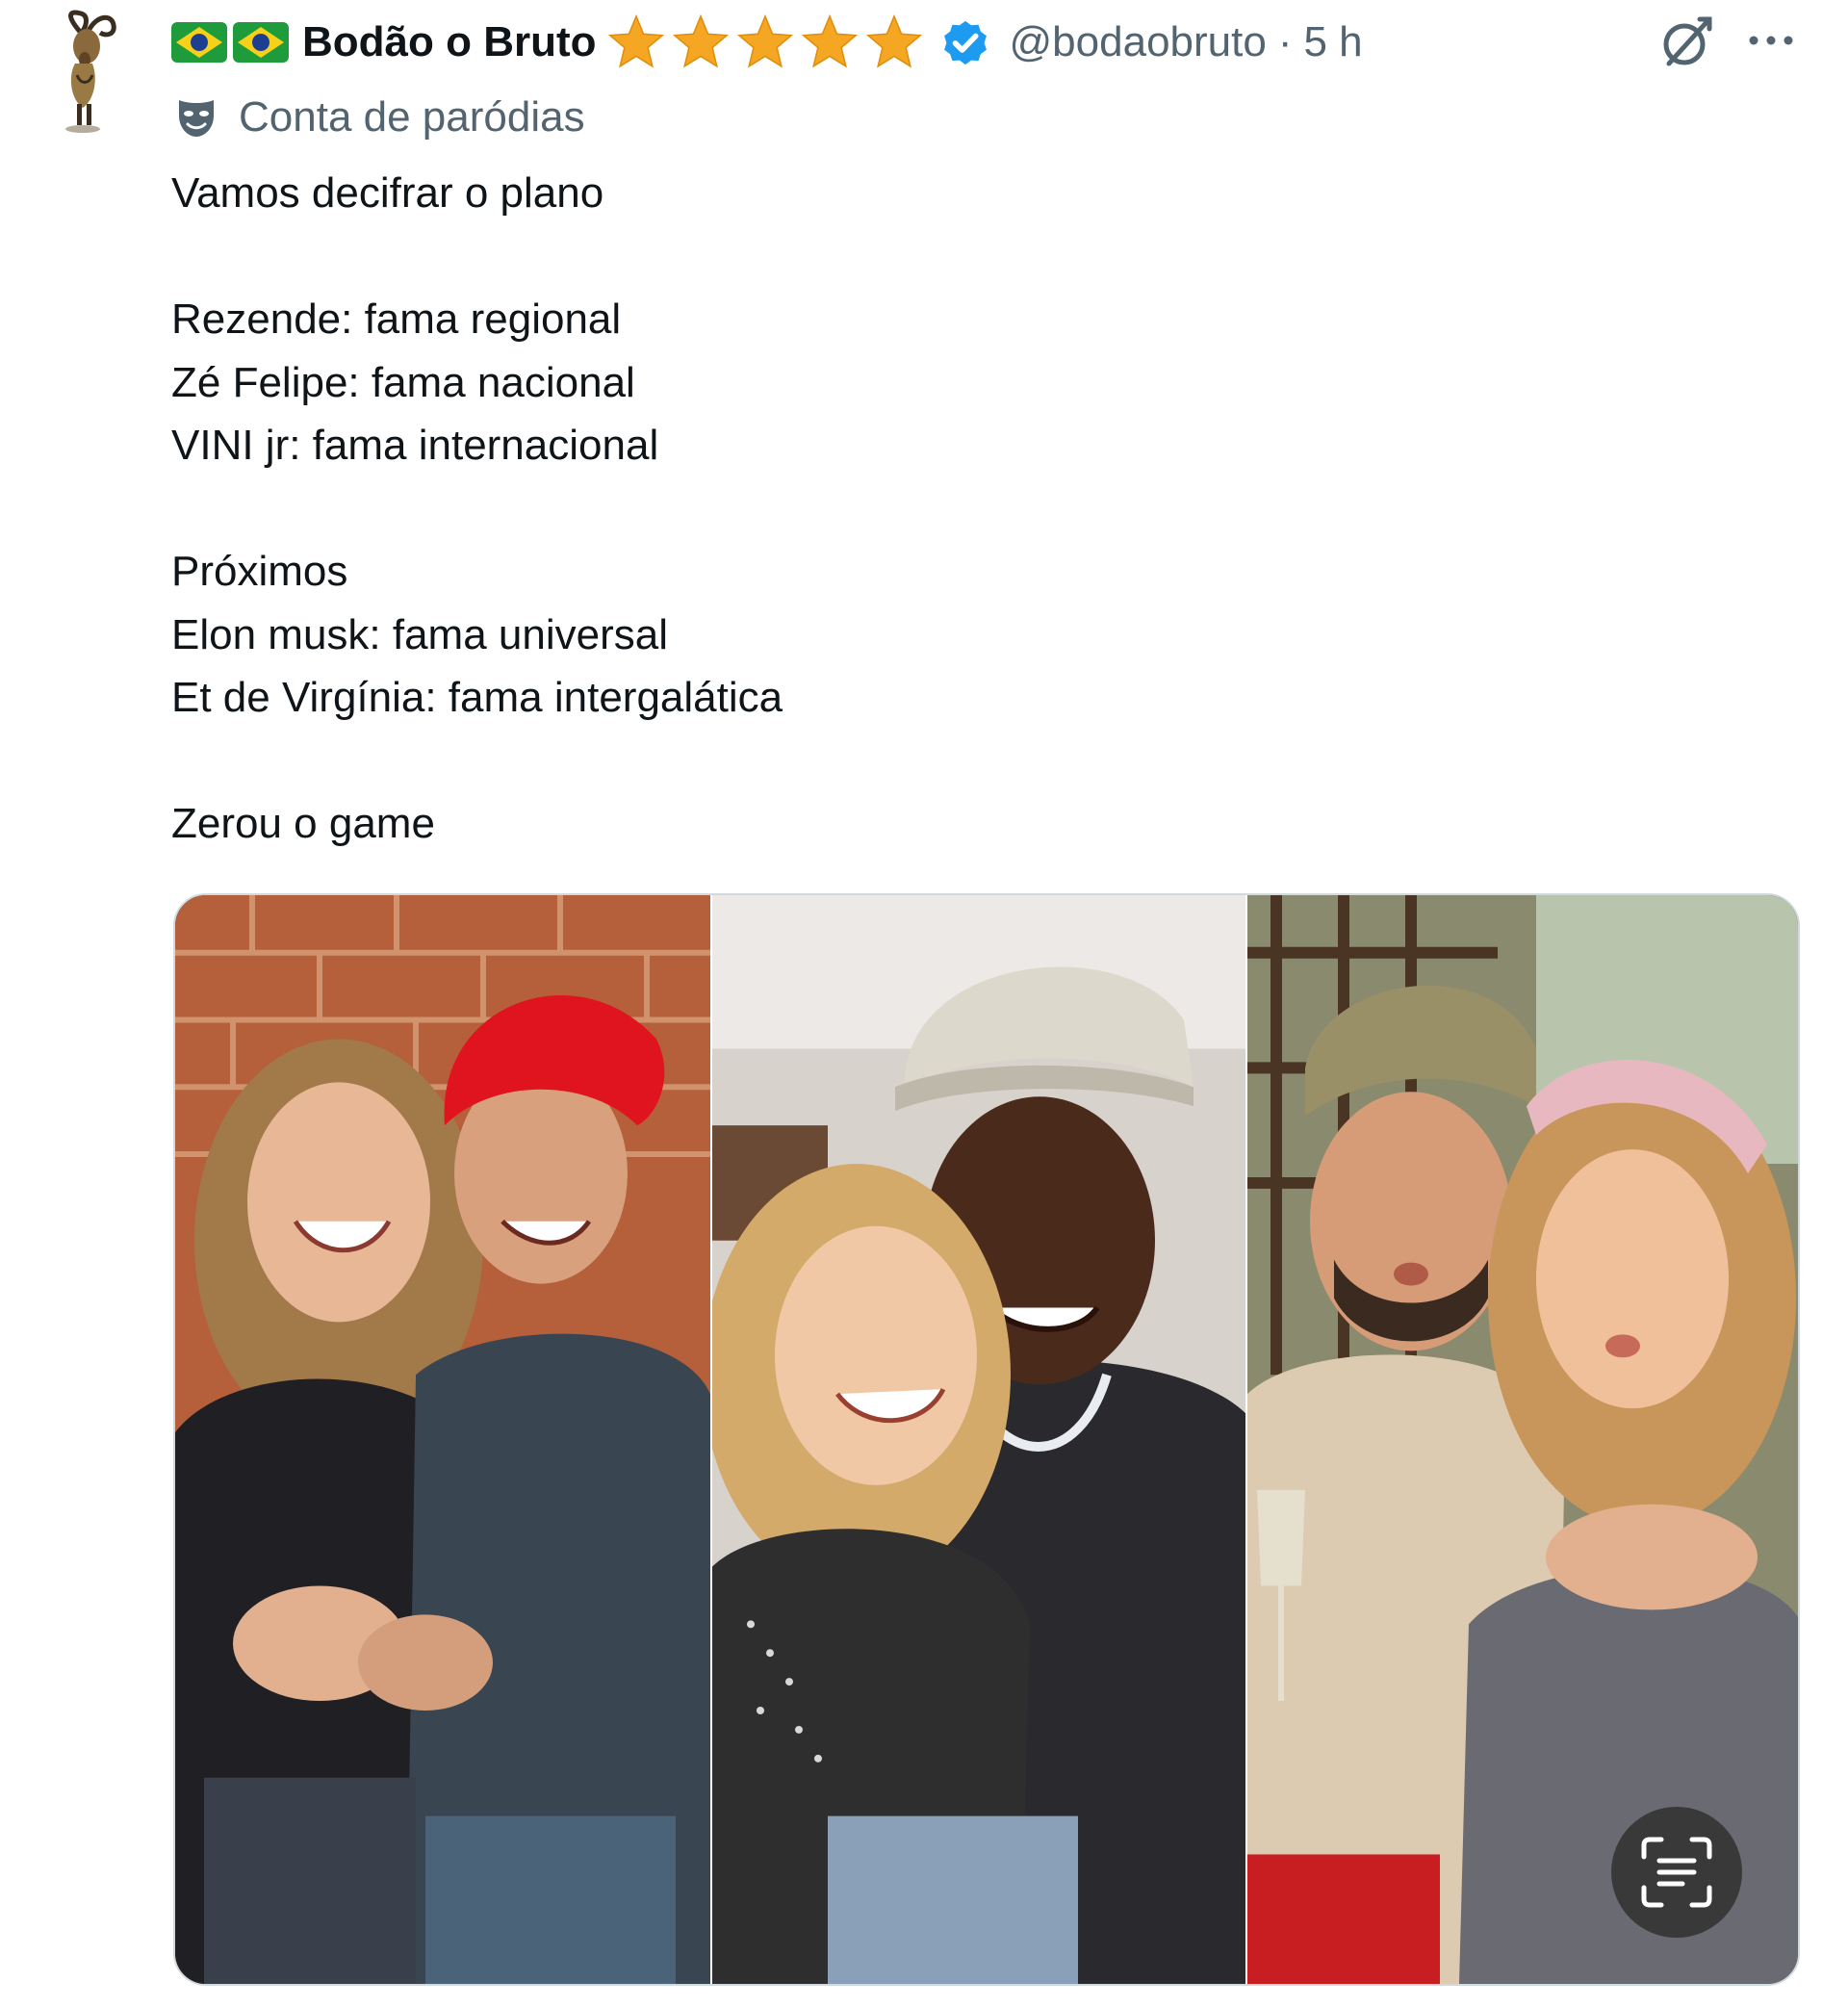  Describe the element at coordinates (415, 445) in the screenshot. I see `tweet-text-line: VINI jr: fama internacional` at that location.